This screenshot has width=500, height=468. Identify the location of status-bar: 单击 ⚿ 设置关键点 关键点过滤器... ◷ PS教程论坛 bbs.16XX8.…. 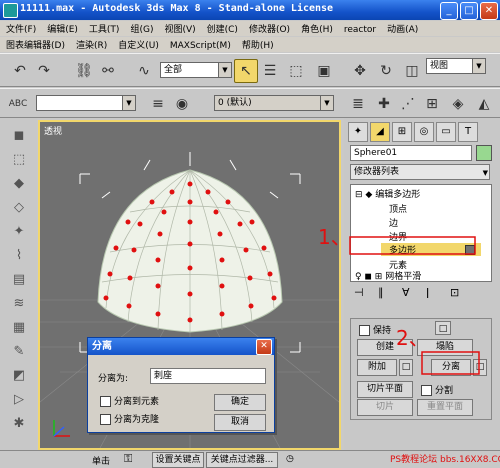
(250, 459).